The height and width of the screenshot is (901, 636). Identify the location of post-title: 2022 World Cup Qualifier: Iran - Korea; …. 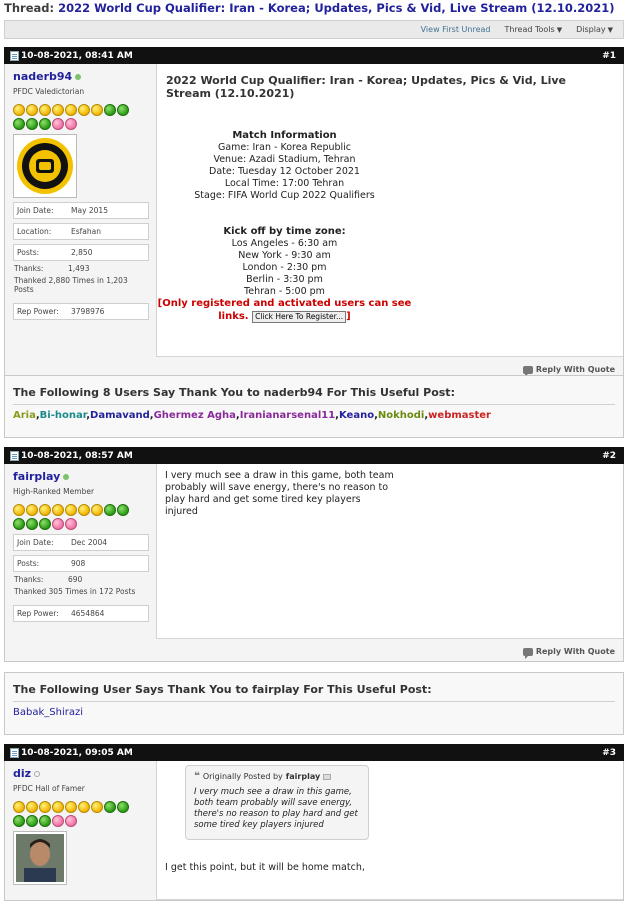
(366, 87).